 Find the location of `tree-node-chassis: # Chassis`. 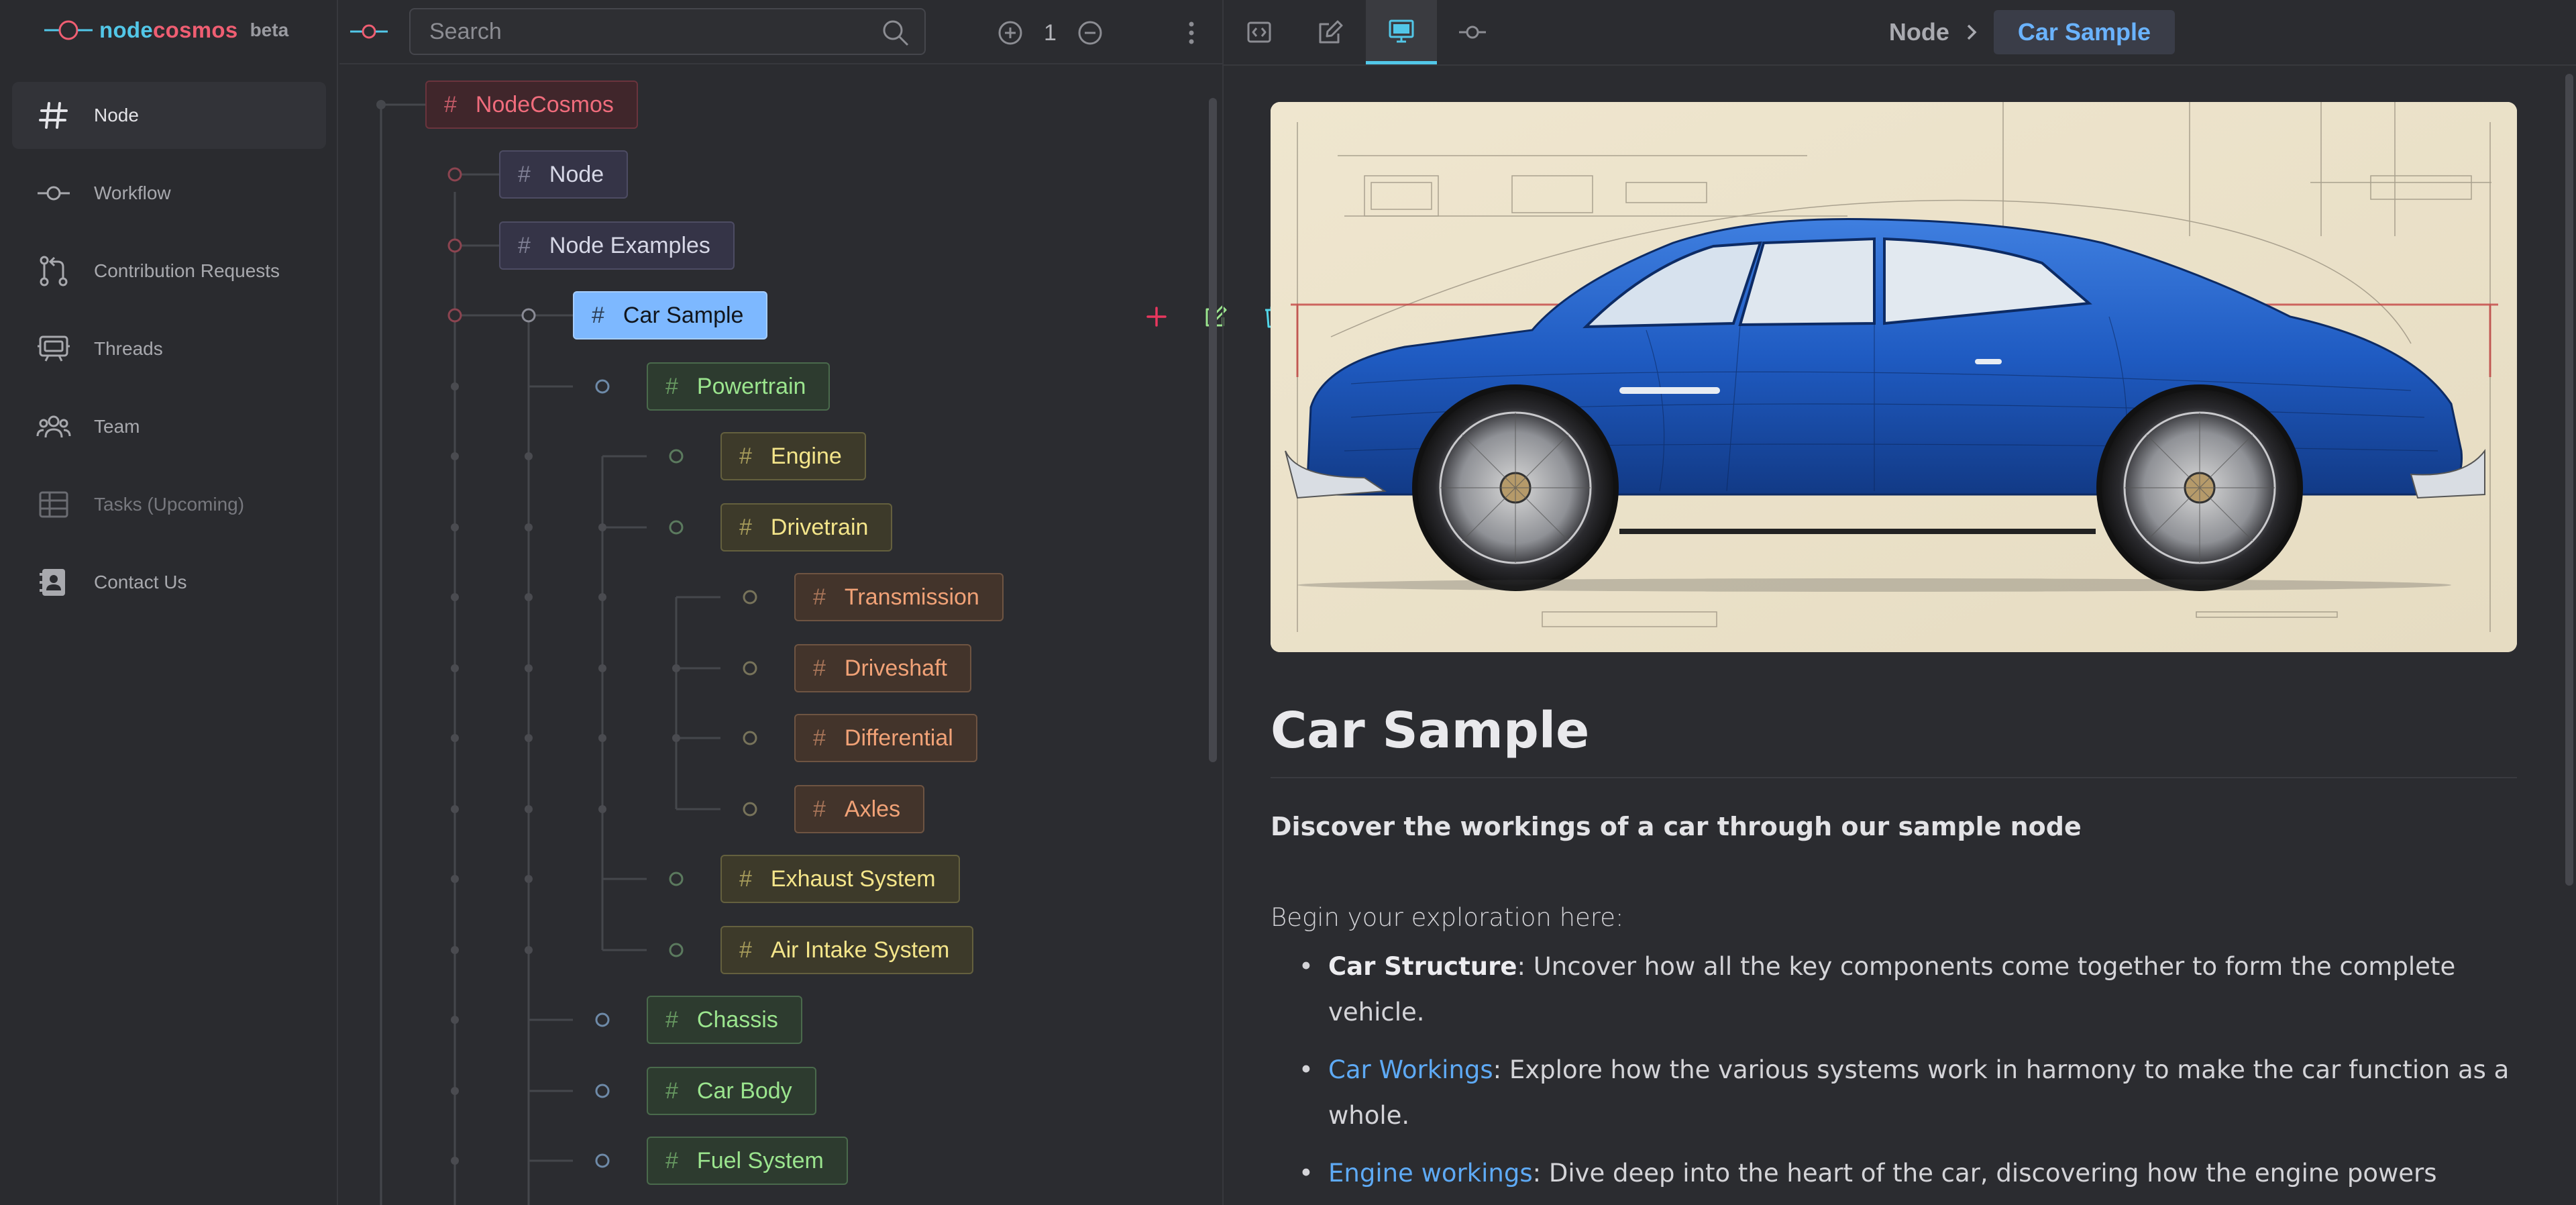

tree-node-chassis: # Chassis is located at coordinates (724, 1020).